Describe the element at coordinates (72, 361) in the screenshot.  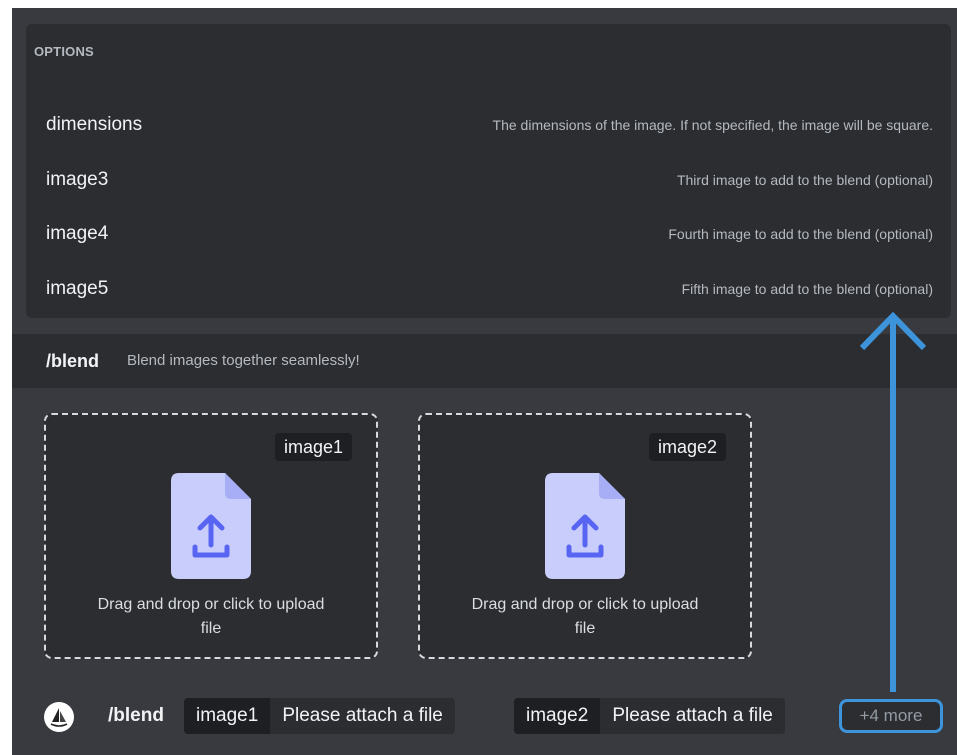
I see `command-name: /blend` at that location.